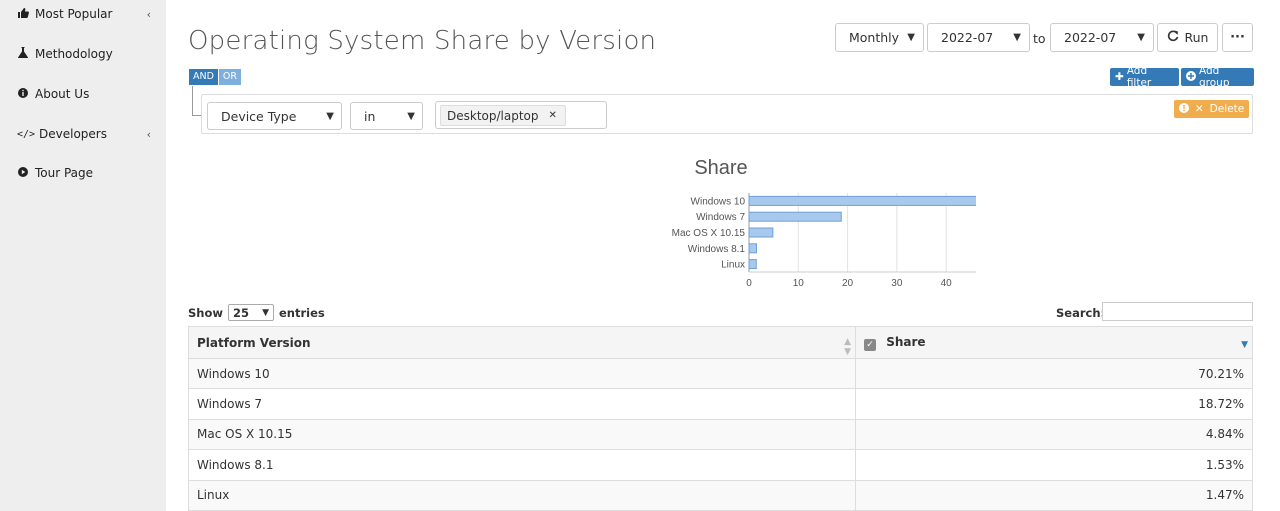 This screenshot has height=511, width=1280. I want to click on to-month-value: 2022-07, so click(1090, 37).